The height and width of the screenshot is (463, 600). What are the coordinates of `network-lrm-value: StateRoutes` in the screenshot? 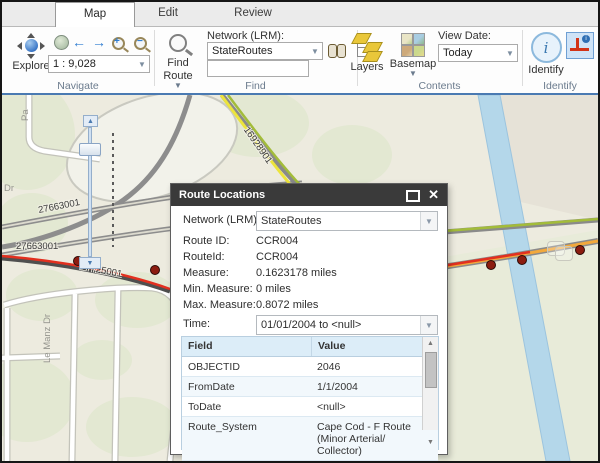 It's located at (242, 51).